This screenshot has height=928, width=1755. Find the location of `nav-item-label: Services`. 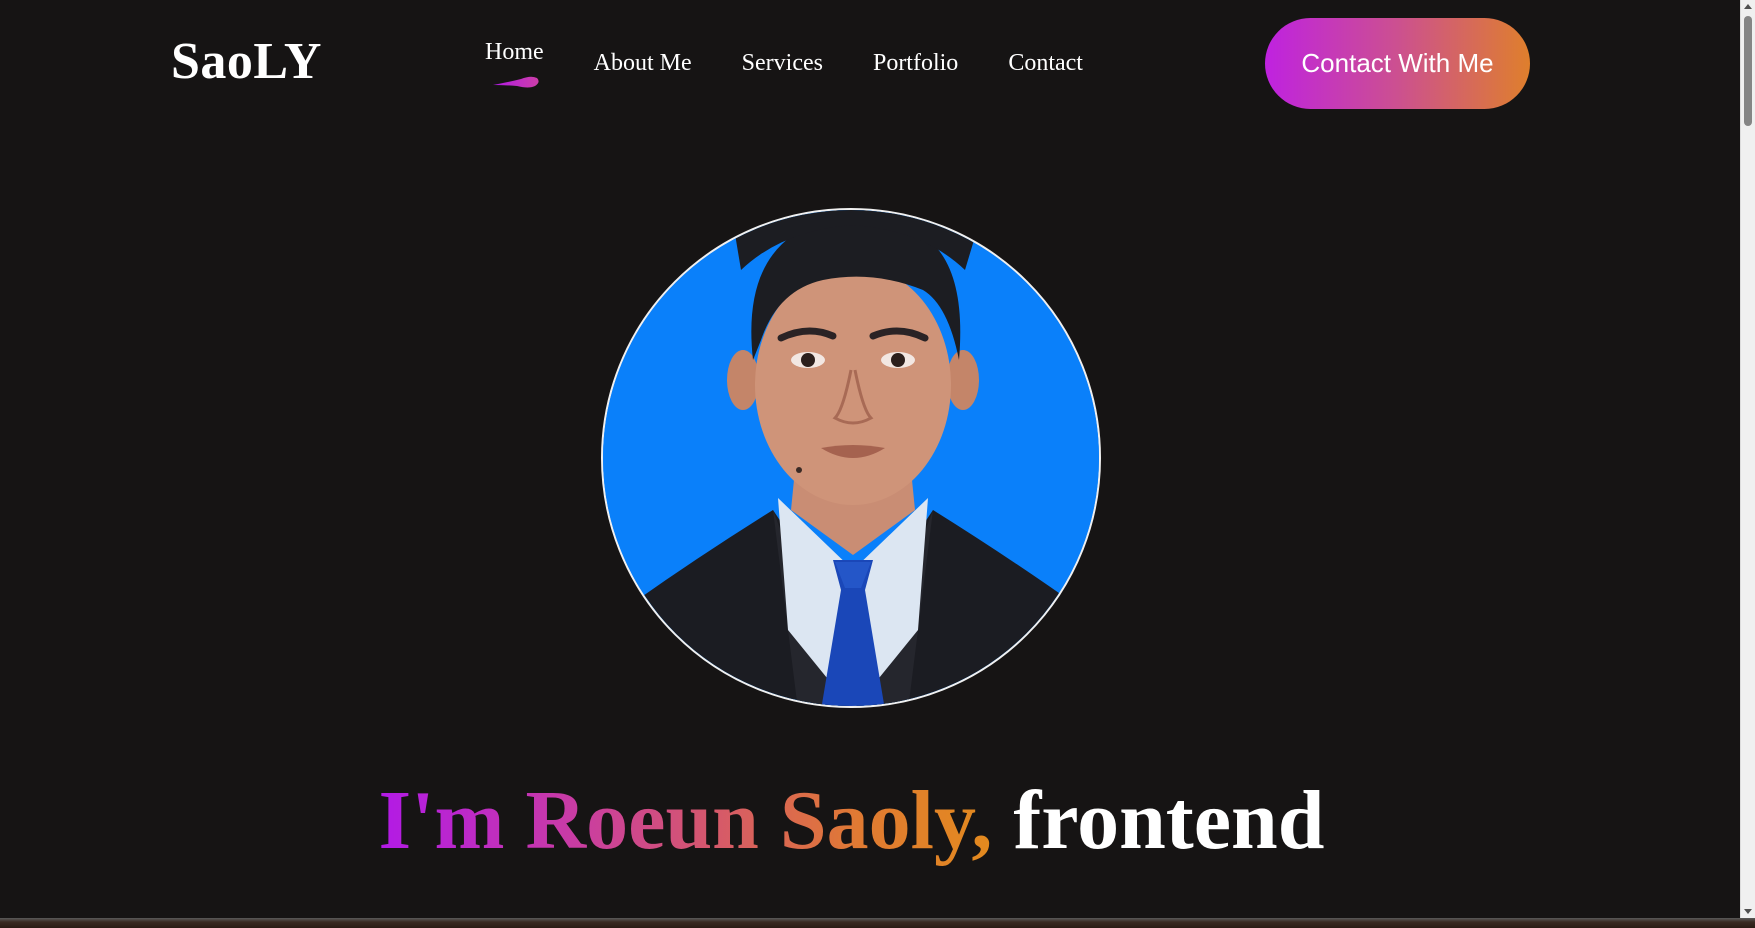

nav-item-label: Services is located at coordinates (782, 63).